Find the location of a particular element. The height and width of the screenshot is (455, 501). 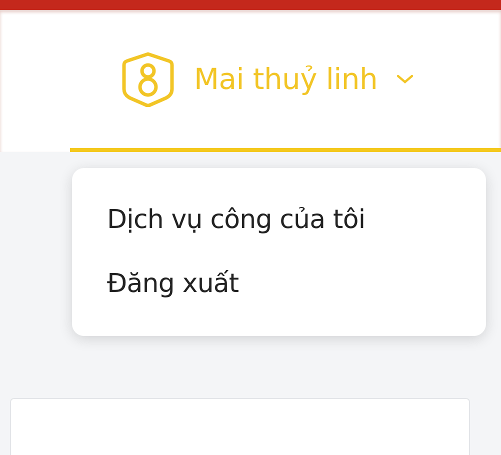

menu-item: Đăng xuất is located at coordinates (279, 284).